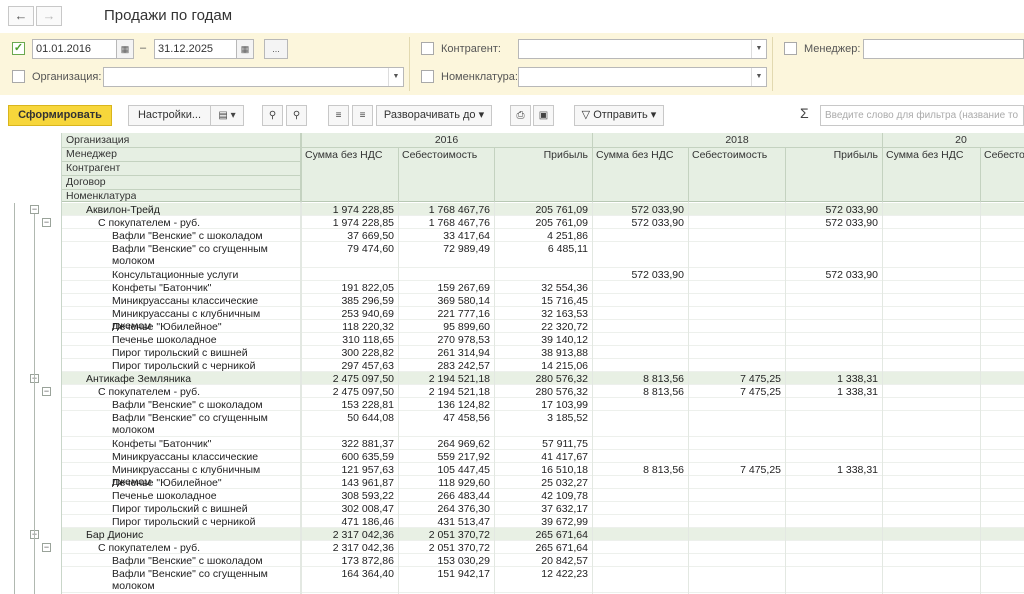  Describe the element at coordinates (18, 48) in the screenshot. I see `period-checkbox: ✓` at that location.